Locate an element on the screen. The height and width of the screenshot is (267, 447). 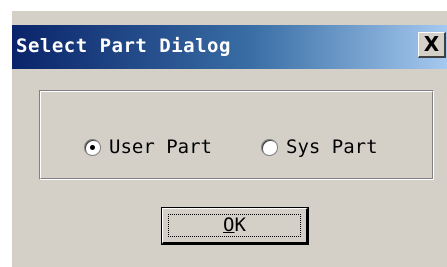
close-button: X is located at coordinates (432, 45).